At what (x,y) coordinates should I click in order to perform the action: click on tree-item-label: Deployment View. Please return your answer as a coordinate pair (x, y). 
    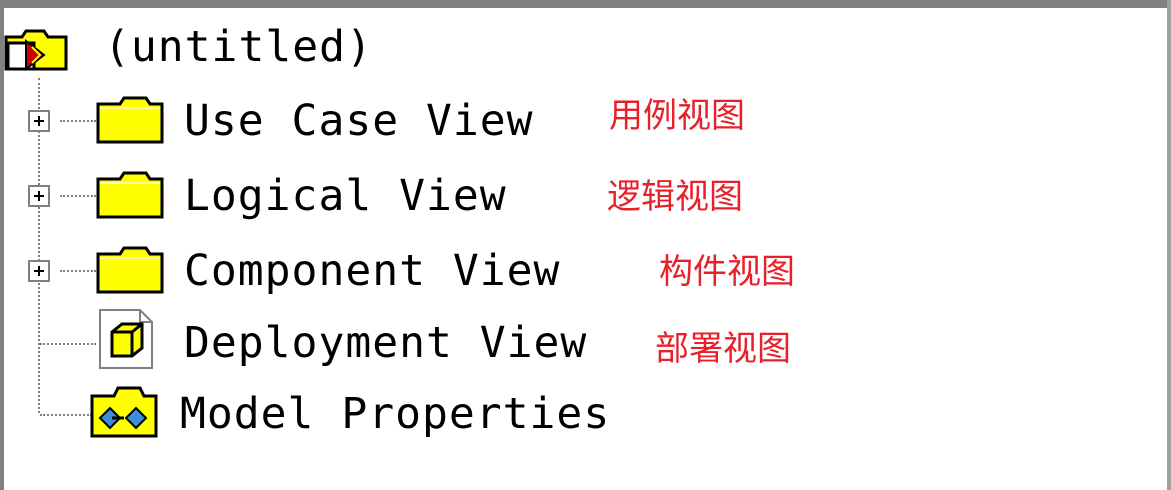
    Looking at the image, I should click on (386, 343).